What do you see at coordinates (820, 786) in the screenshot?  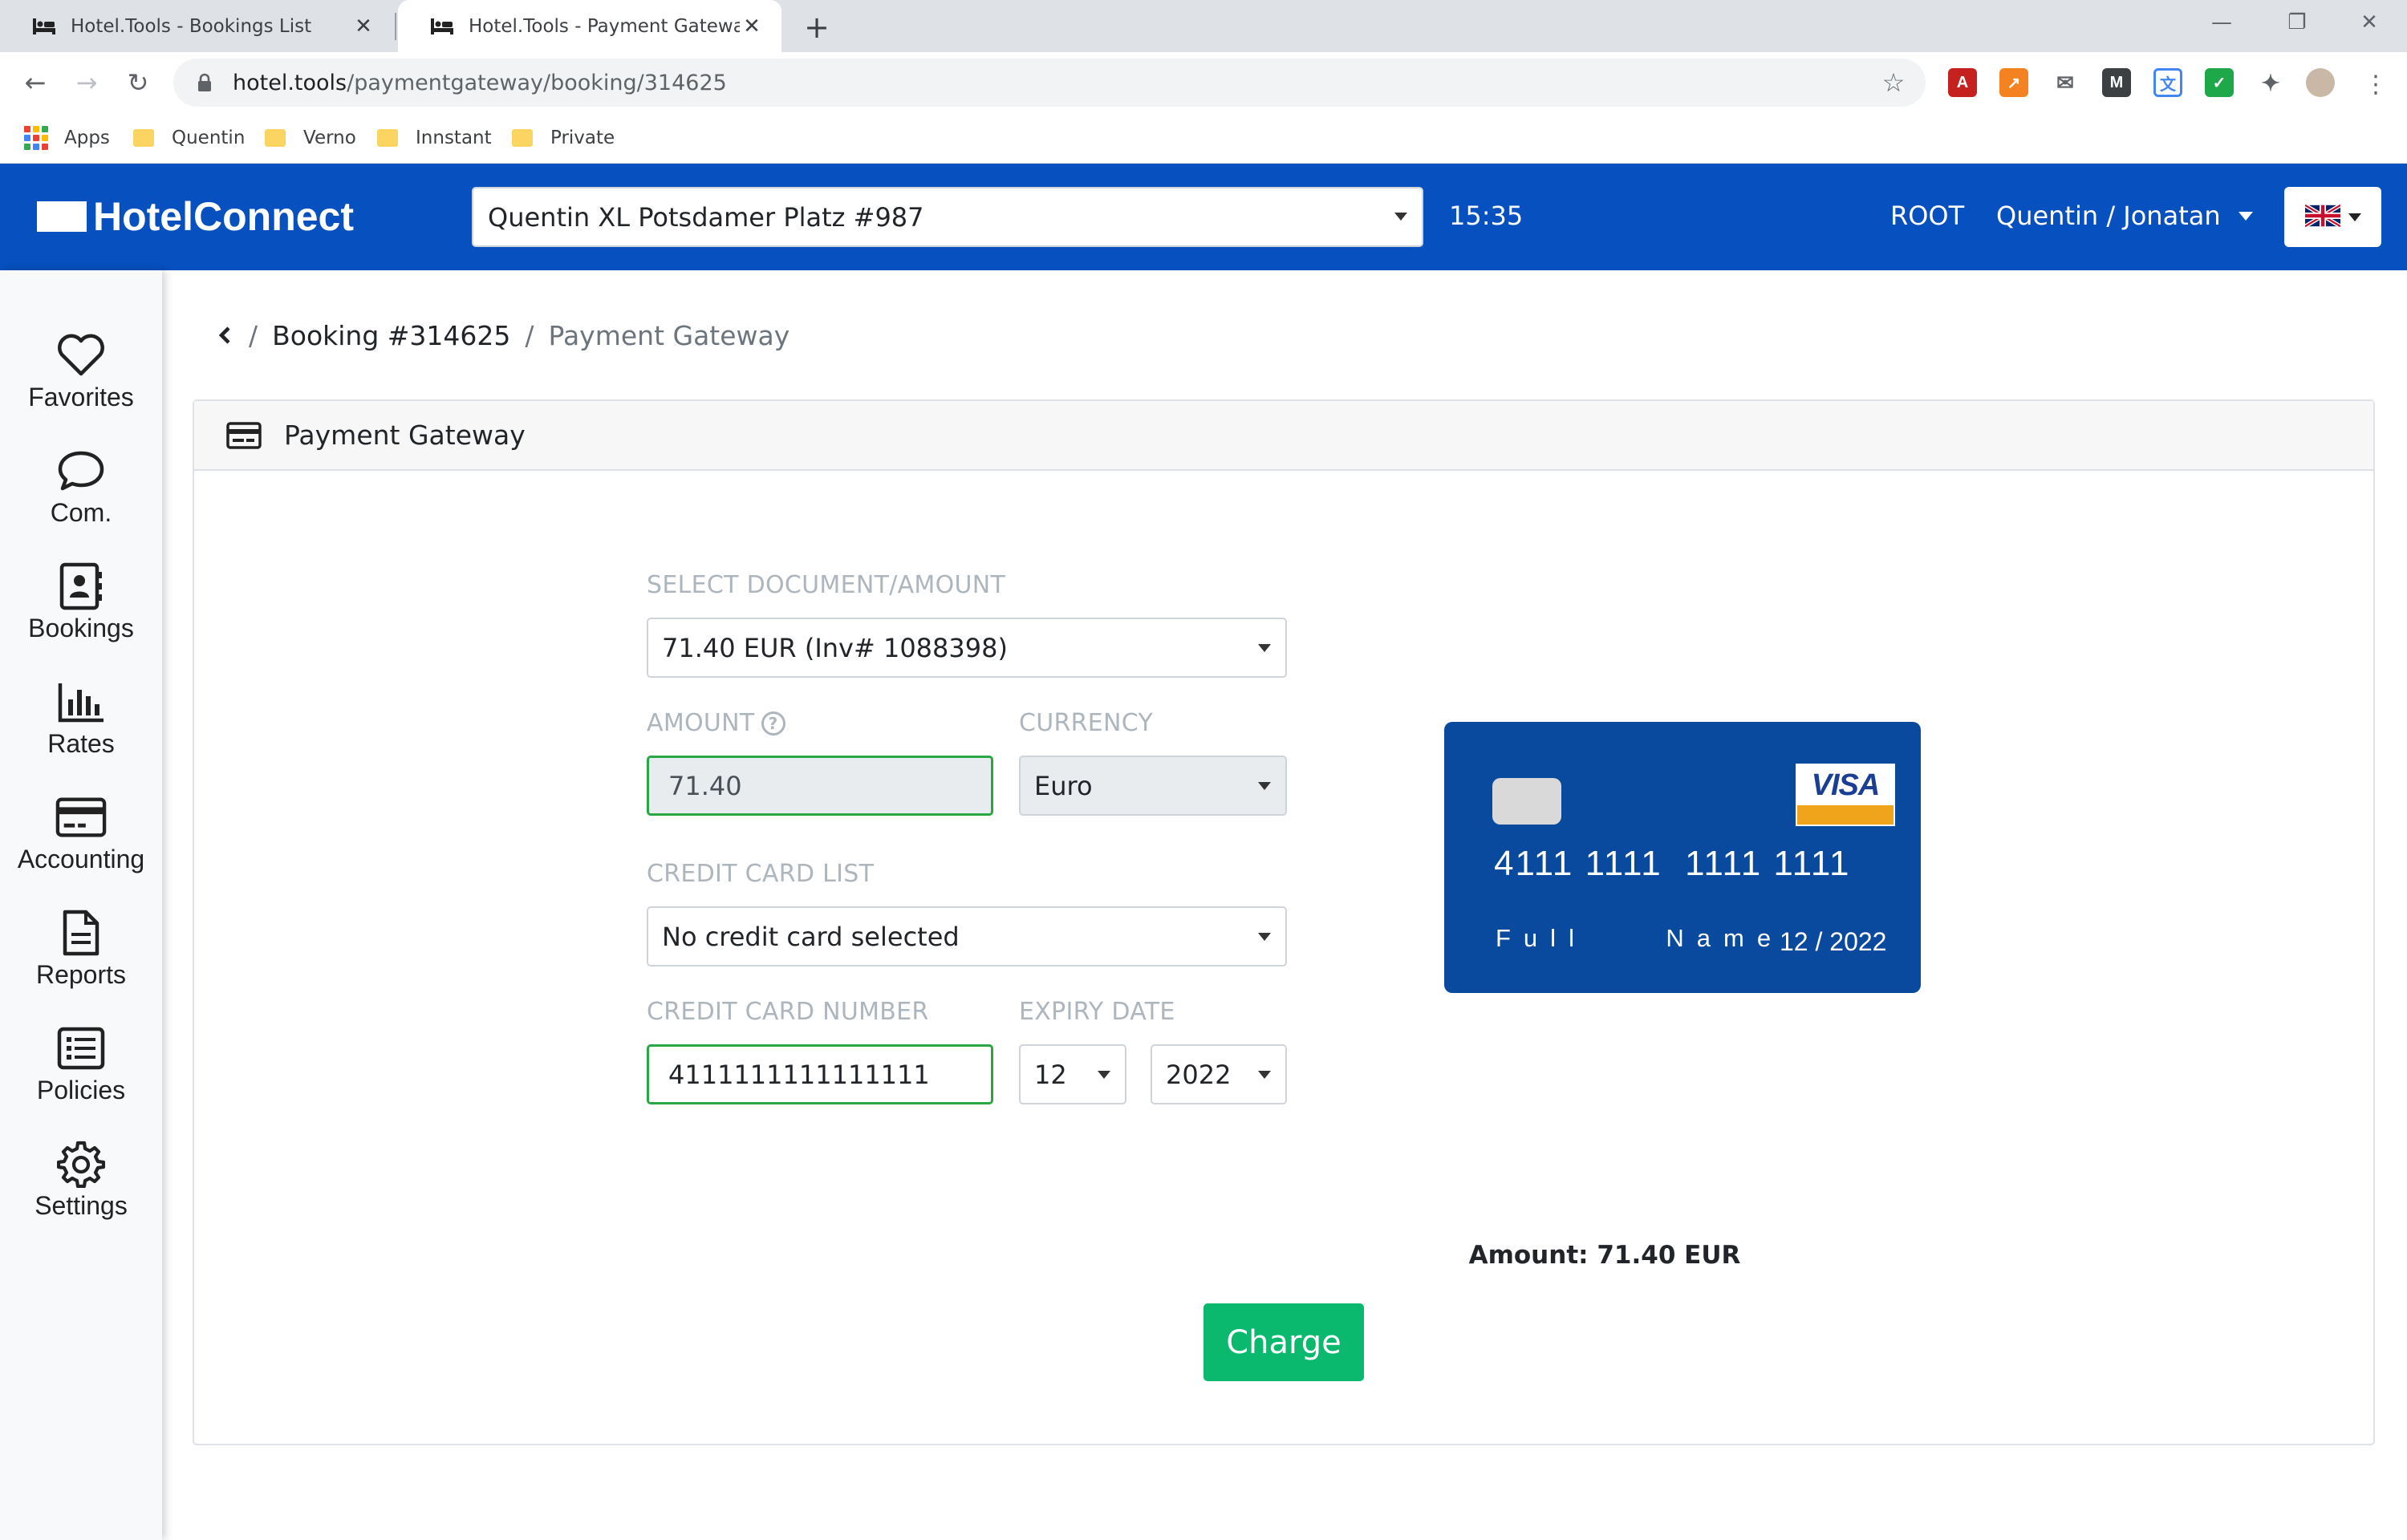 I see `amount-input: 71.40` at bounding box center [820, 786].